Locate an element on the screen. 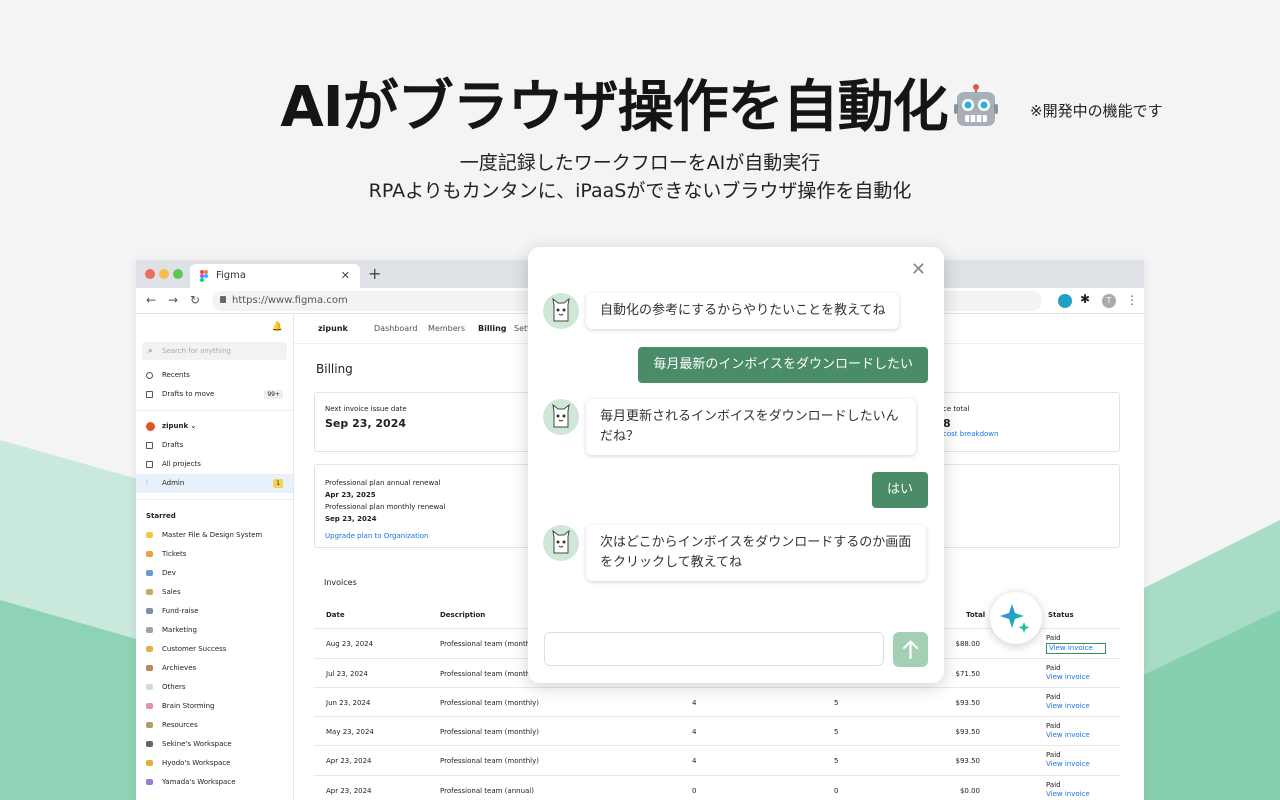 The height and width of the screenshot is (800, 1280). sidebar-item-label: Master File & Design System is located at coordinates (212, 535).